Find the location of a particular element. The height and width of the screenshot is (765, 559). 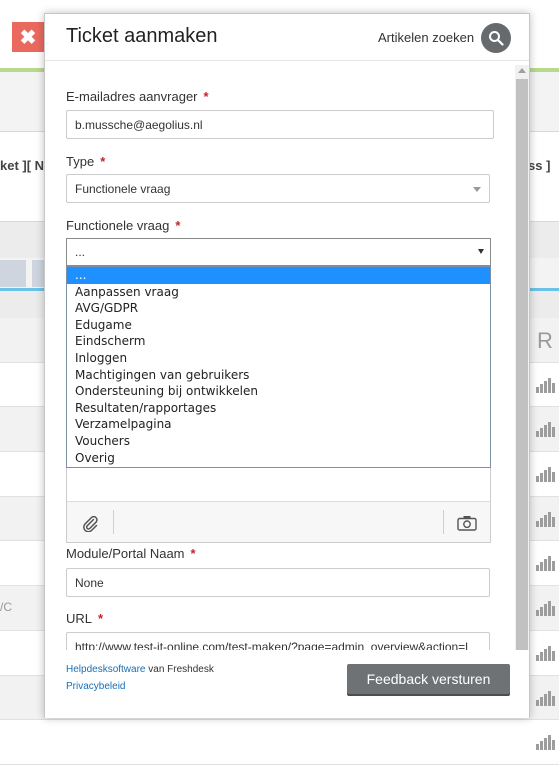

module-field-value: None is located at coordinates (89, 582).